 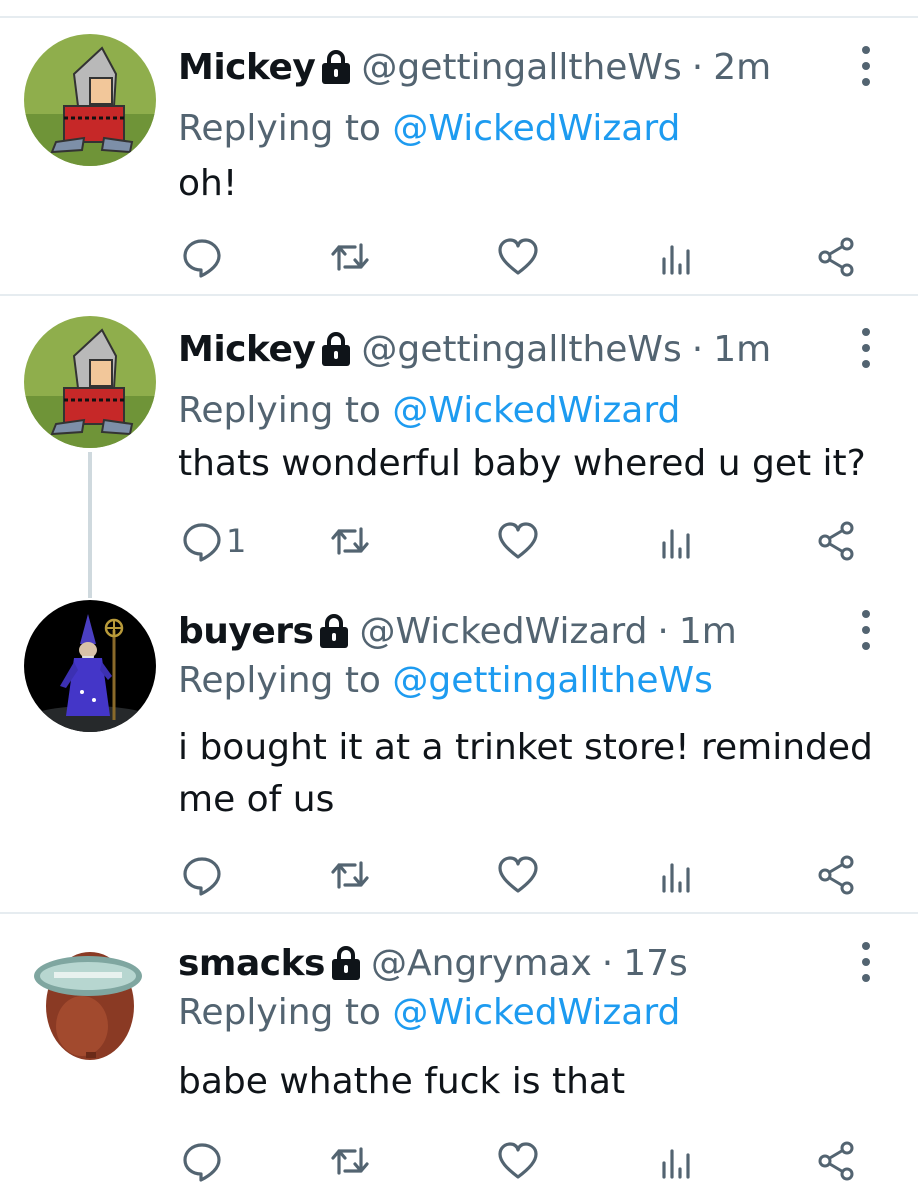 I want to click on handle: @WickedWizard, so click(x=503, y=631).